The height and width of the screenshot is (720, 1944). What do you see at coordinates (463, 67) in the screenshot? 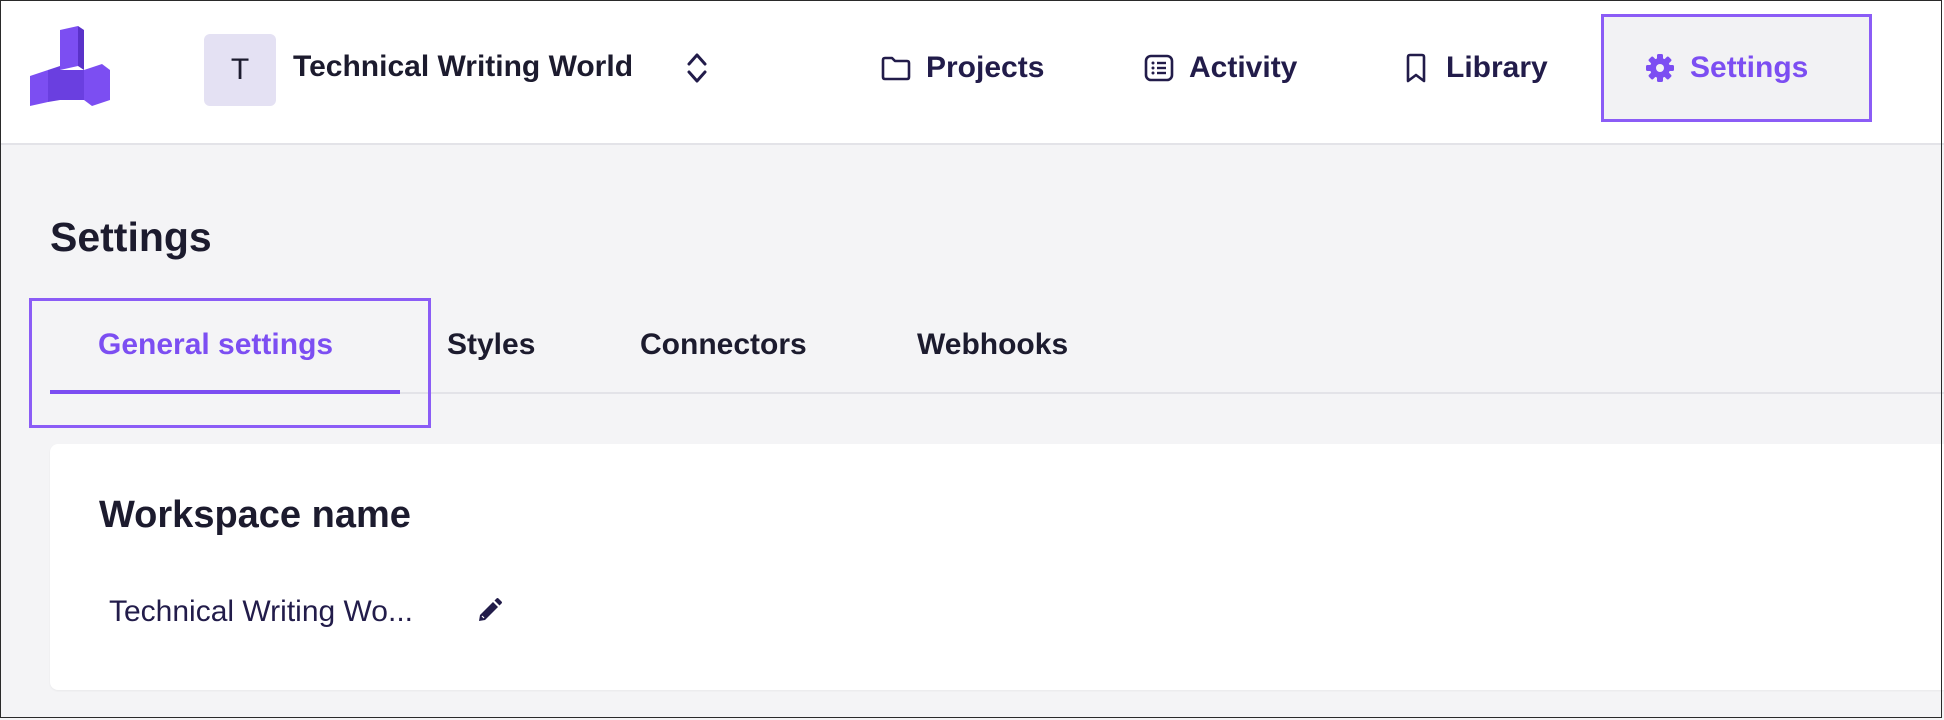
I see `workspace-name: Technical Writing World` at bounding box center [463, 67].